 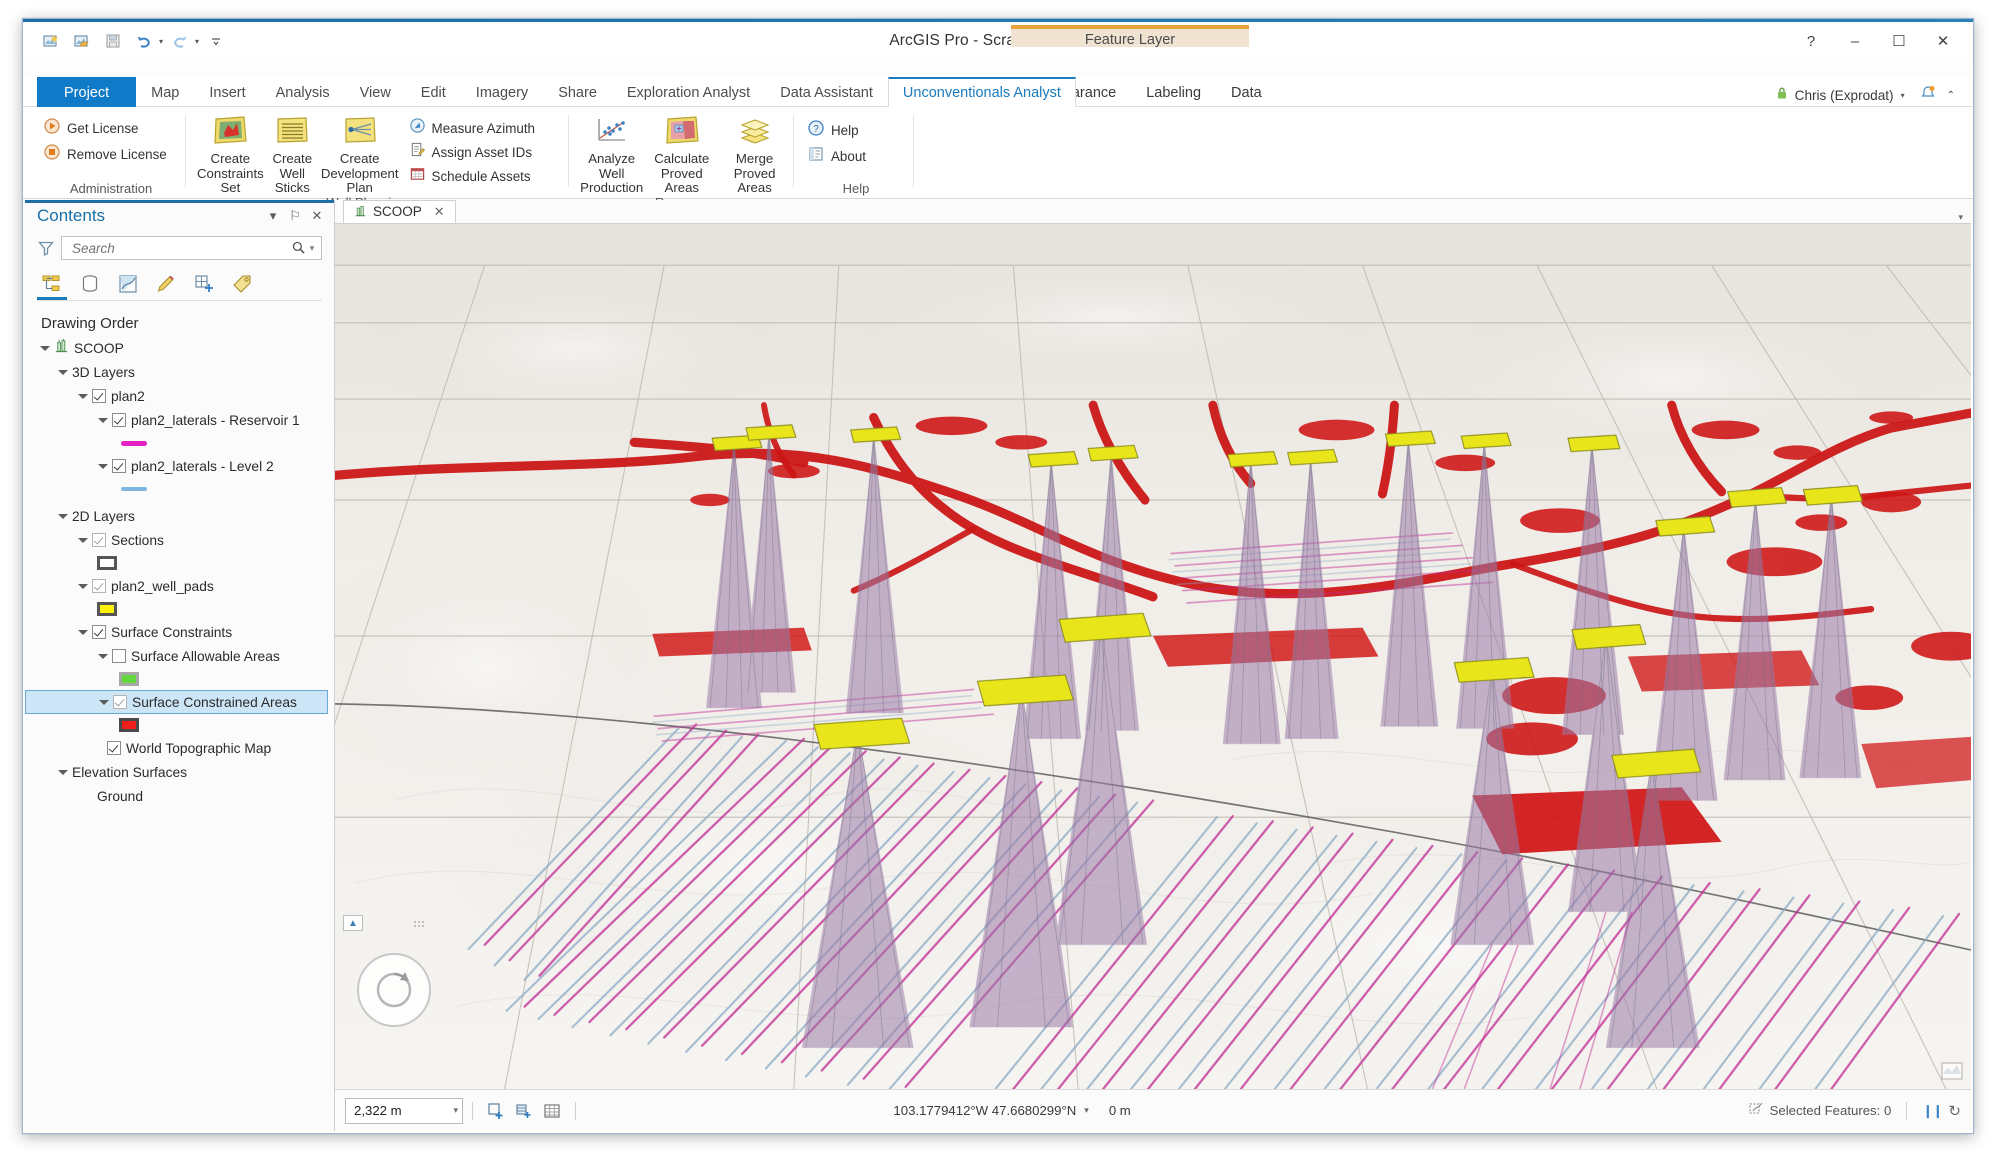 What do you see at coordinates (179, 516) in the screenshot?
I see `tree-item-2d-layers: 2D Layers` at bounding box center [179, 516].